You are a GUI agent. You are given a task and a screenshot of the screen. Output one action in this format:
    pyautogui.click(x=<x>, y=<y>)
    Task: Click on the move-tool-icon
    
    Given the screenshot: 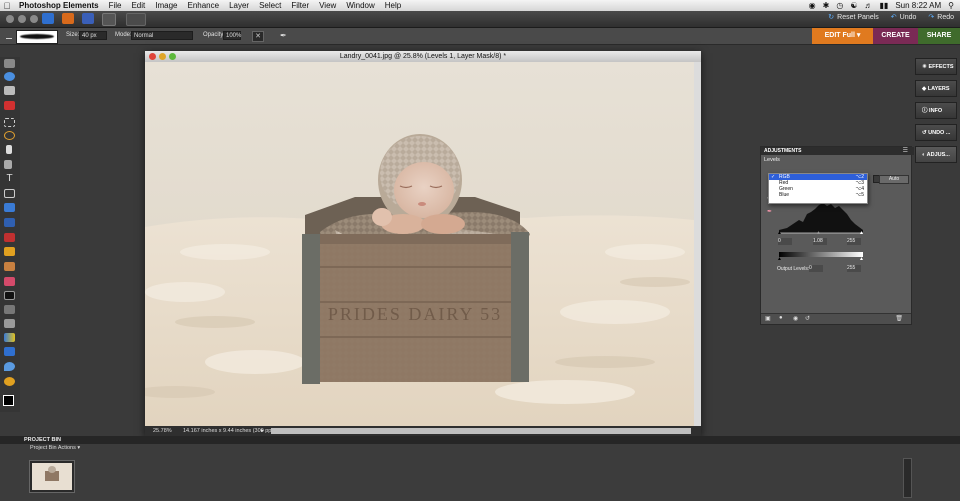 What is the action you would take?
    pyautogui.click(x=9, y=63)
    